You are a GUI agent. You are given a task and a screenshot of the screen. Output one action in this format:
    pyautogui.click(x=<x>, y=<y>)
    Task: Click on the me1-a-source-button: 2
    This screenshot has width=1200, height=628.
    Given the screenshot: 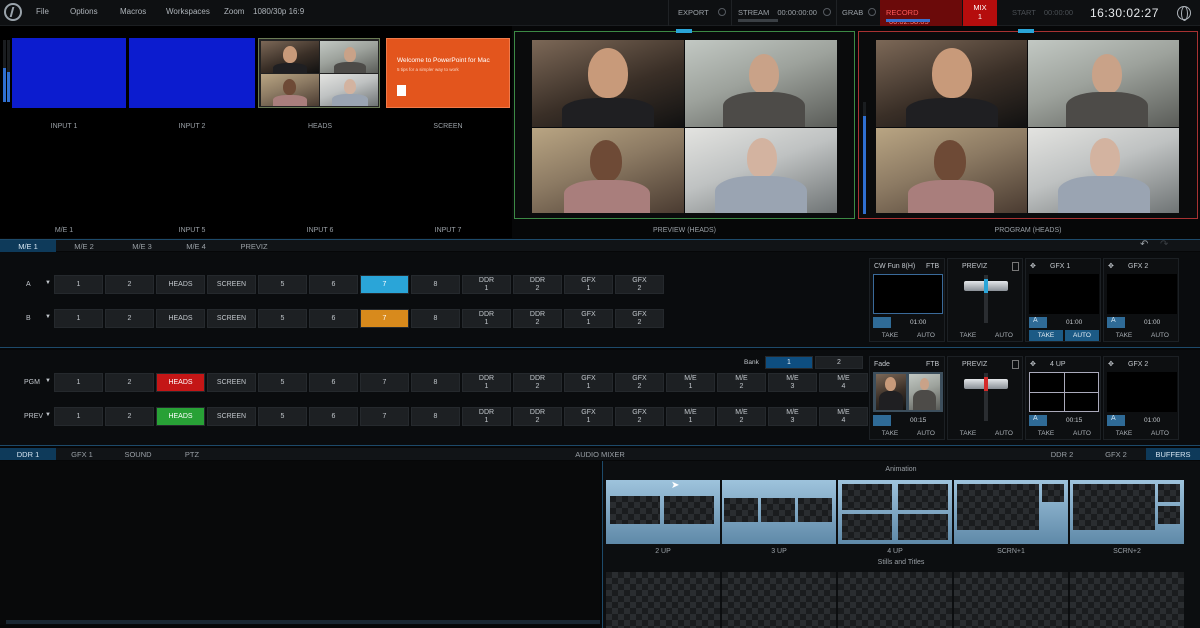 What is the action you would take?
    pyautogui.click(x=129, y=284)
    